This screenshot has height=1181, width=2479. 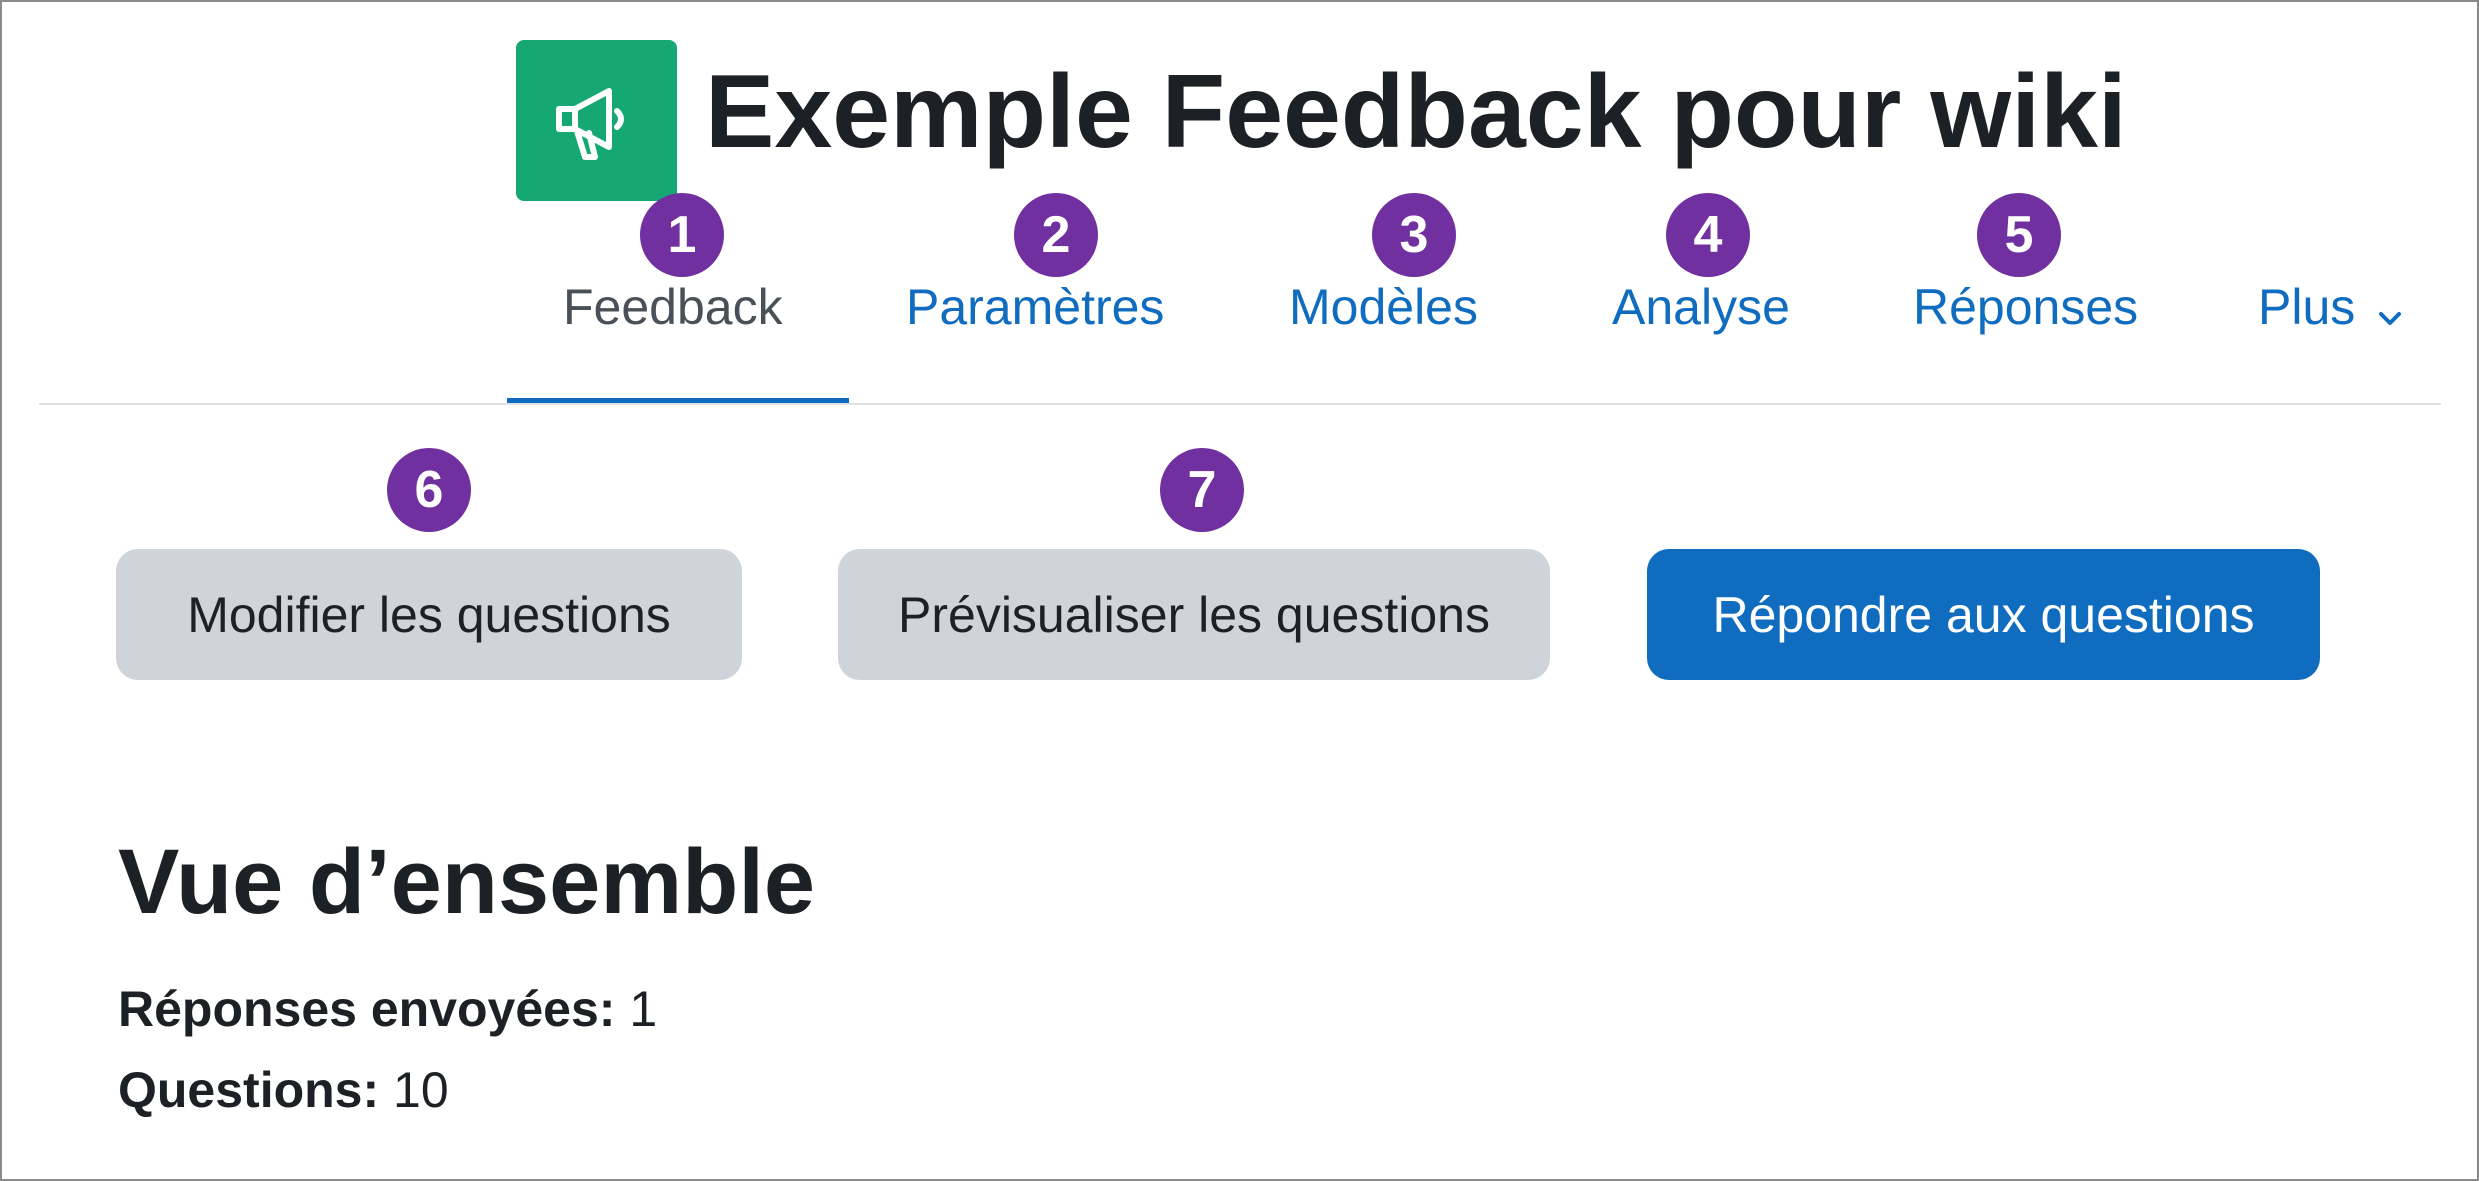 I want to click on callout-badge-4: 4, so click(x=1708, y=235).